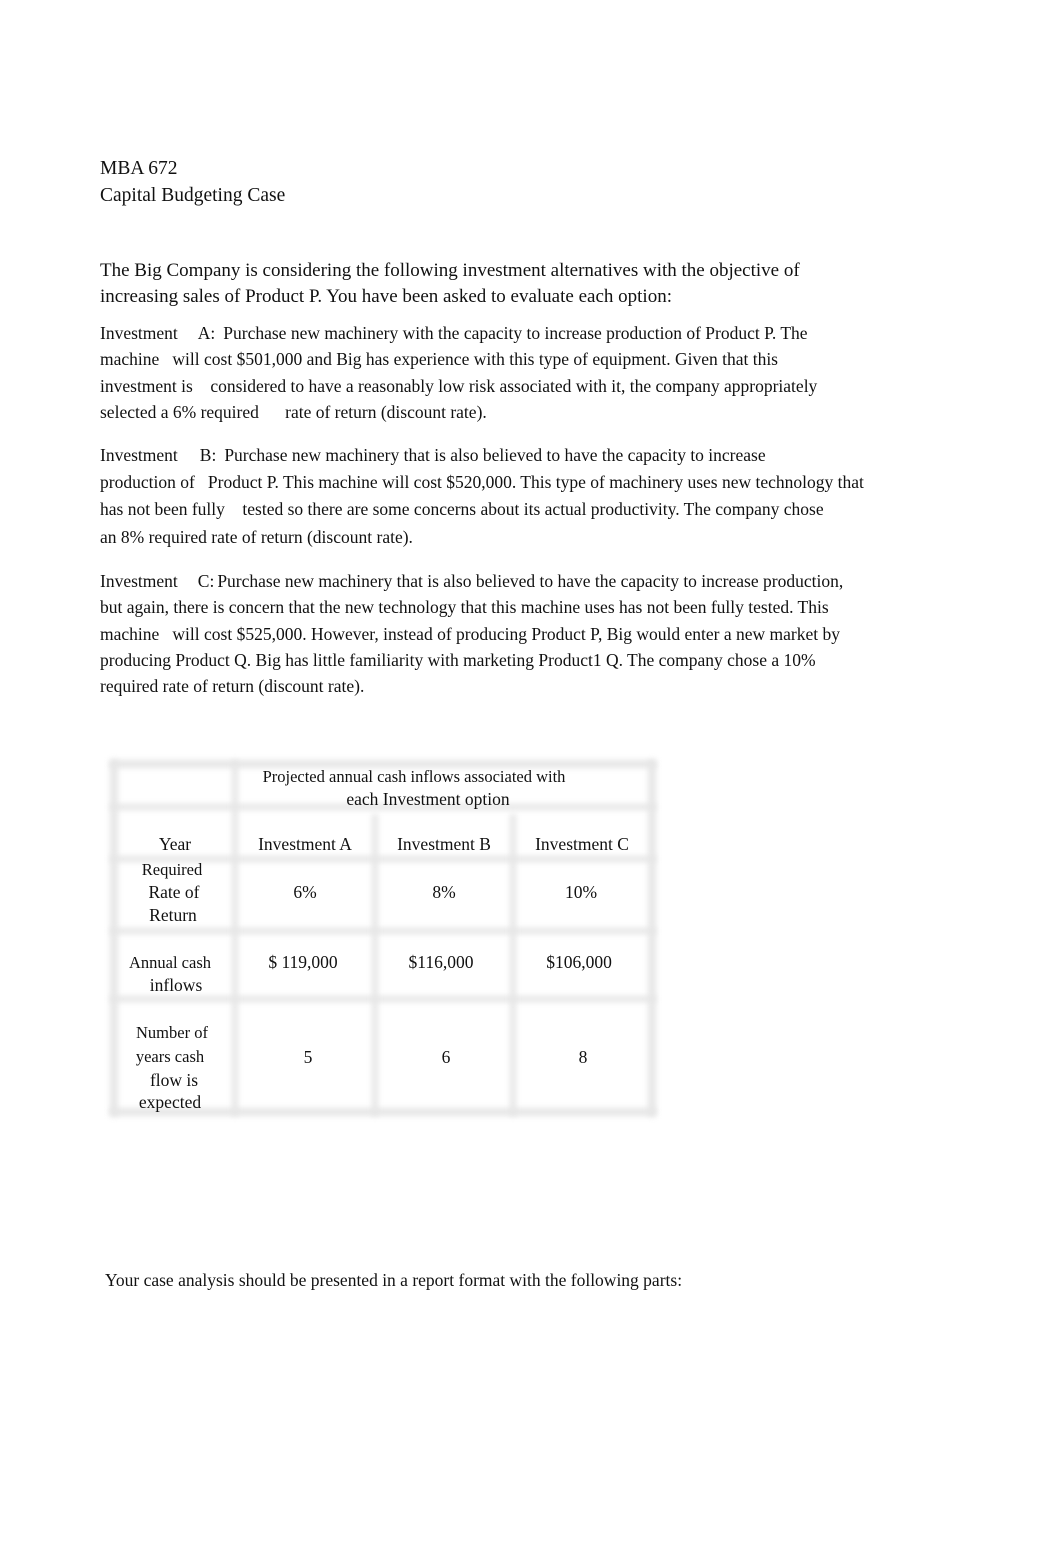  Describe the element at coordinates (172, 869) in the screenshot. I see `row-label-line: Required` at that location.